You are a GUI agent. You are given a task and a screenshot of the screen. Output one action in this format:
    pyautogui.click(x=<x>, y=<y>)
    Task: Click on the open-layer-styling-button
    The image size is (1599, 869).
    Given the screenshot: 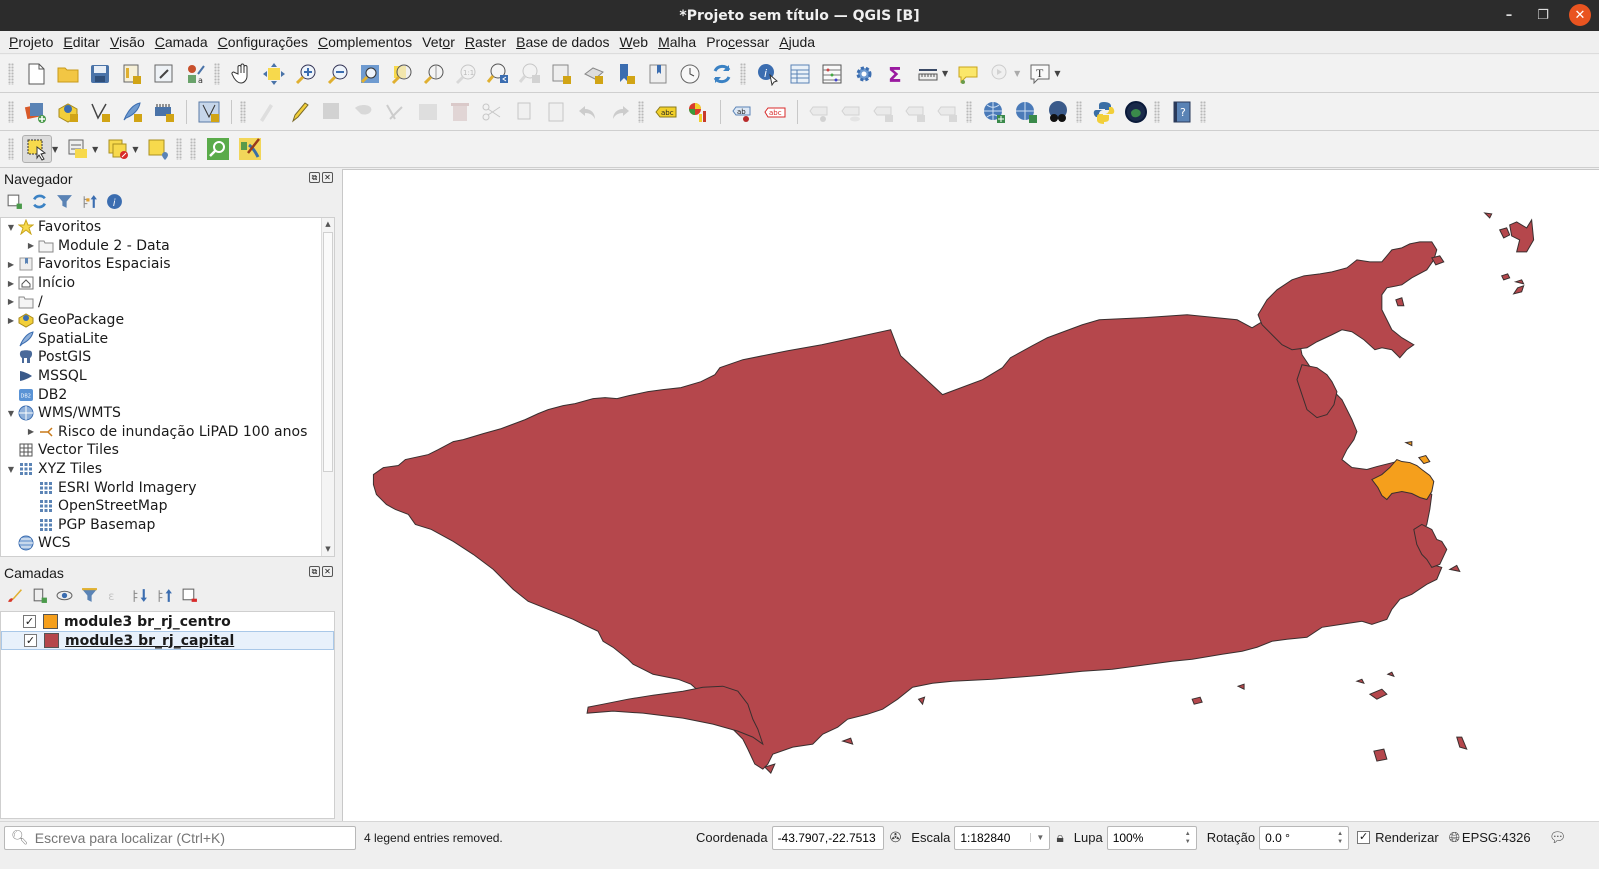 What is the action you would take?
    pyautogui.click(x=14, y=596)
    